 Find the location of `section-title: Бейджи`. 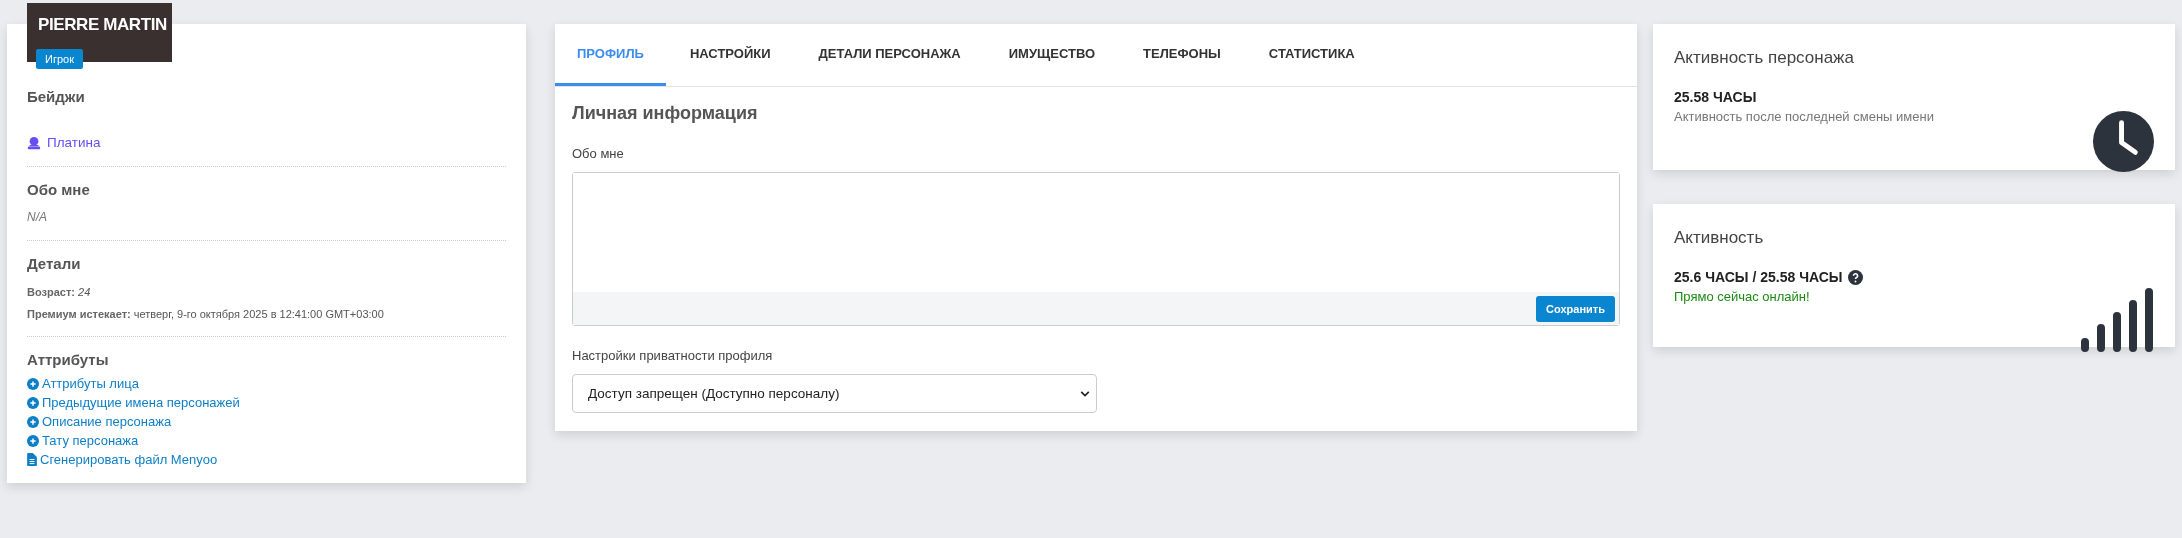

section-title: Бейджи is located at coordinates (56, 96).